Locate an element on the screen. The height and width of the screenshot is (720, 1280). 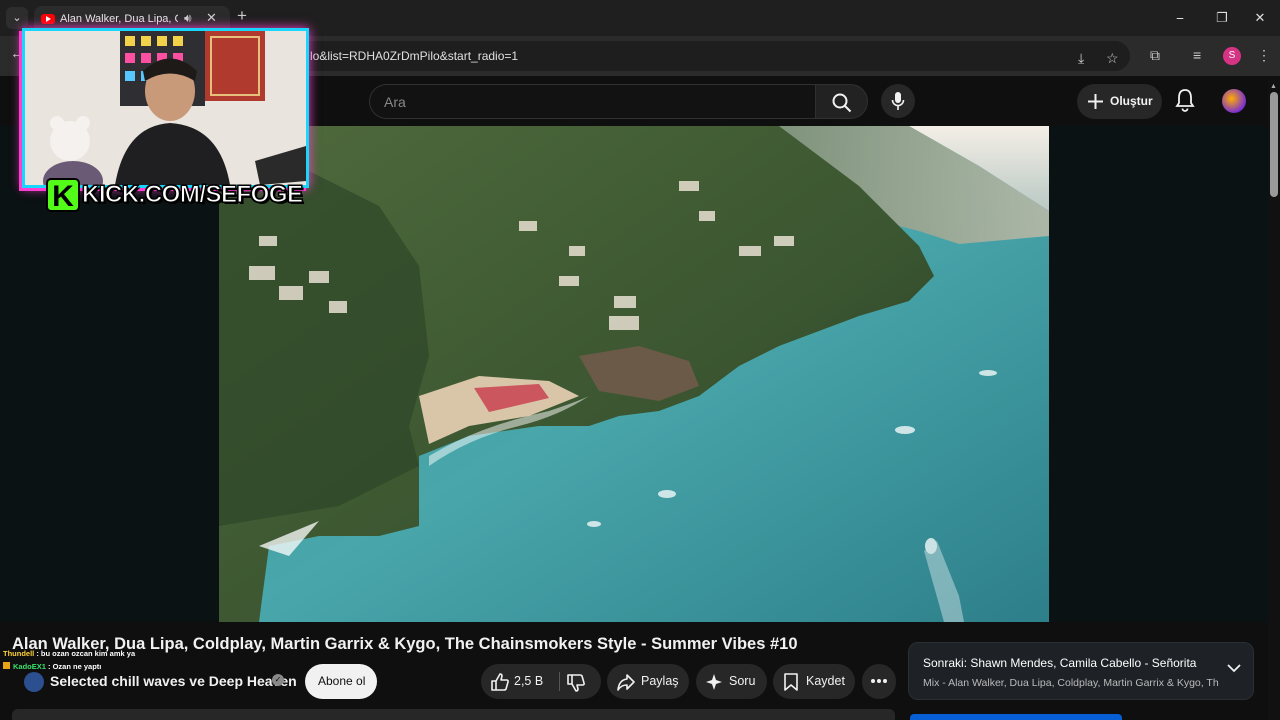
search-icon is located at coordinates (842, 103).